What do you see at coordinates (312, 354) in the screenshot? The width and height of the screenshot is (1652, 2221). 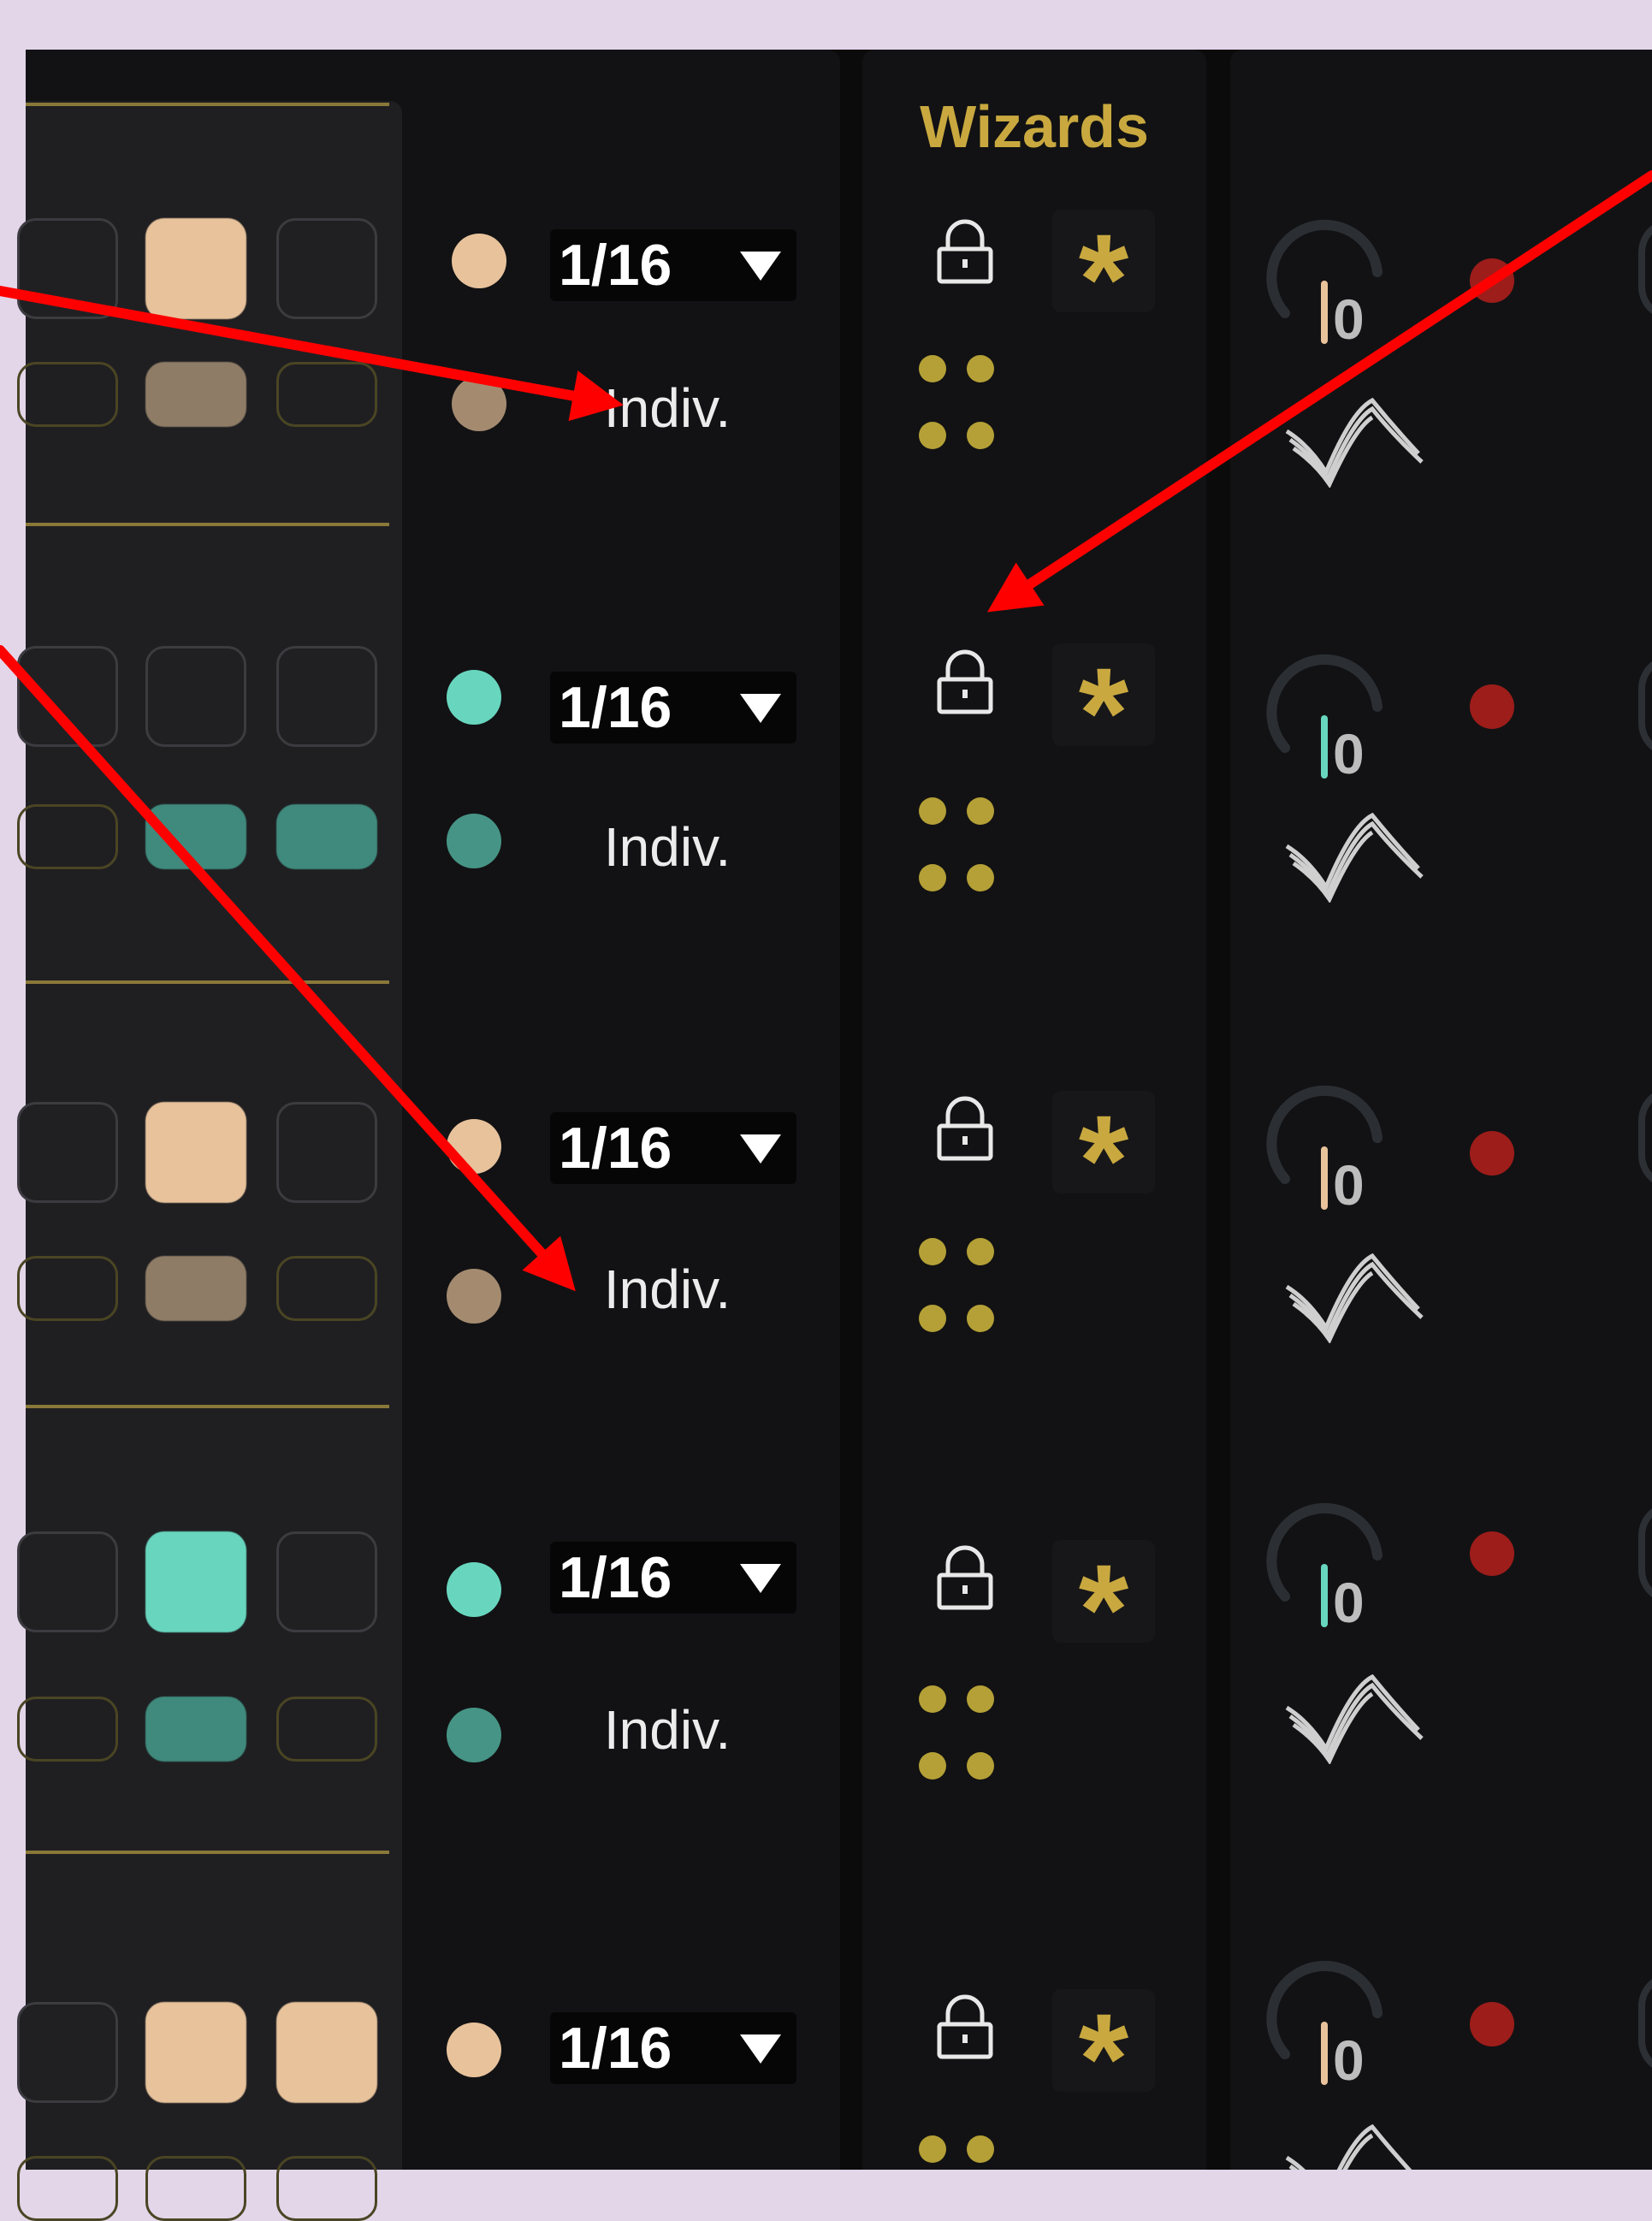 I see `arrow-to-indiv-row1` at bounding box center [312, 354].